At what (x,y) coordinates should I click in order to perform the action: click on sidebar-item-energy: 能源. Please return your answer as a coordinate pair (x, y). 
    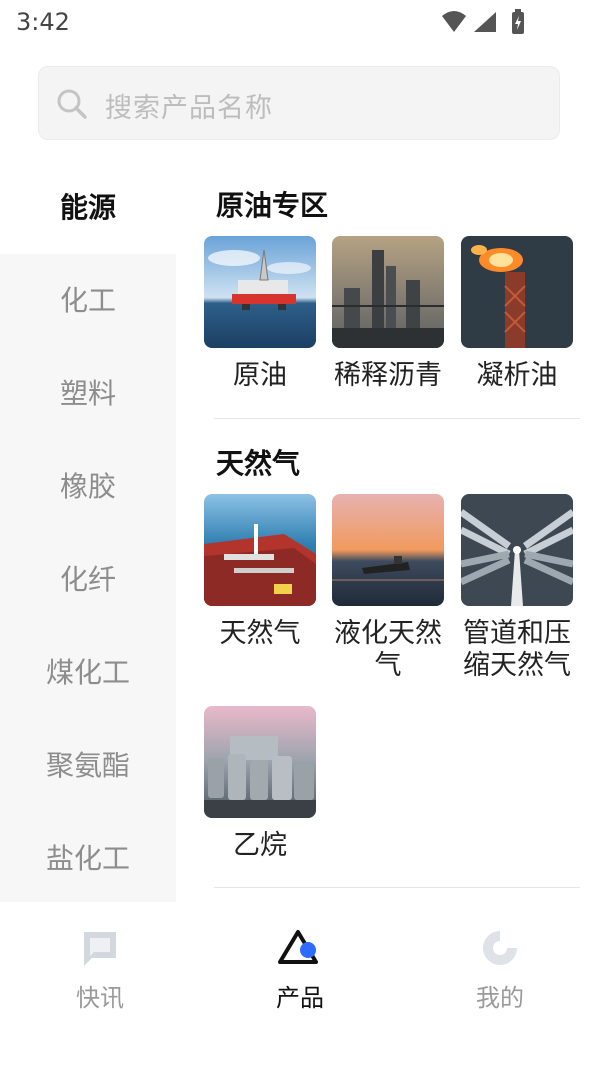
    Looking at the image, I should click on (88, 208).